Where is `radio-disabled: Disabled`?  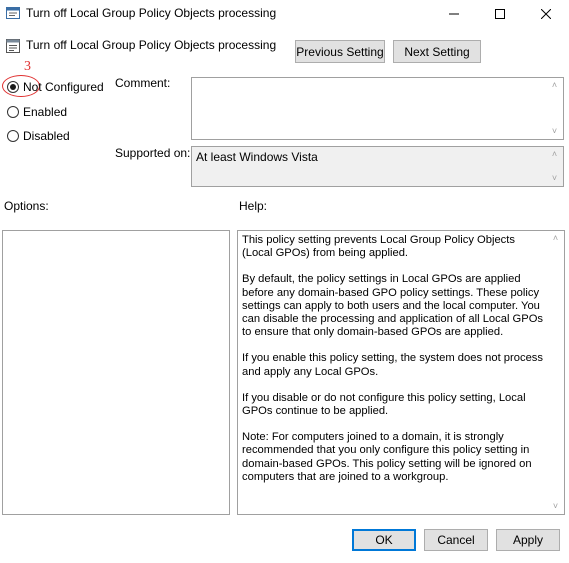
radio-disabled: Disabled is located at coordinates (38, 136).